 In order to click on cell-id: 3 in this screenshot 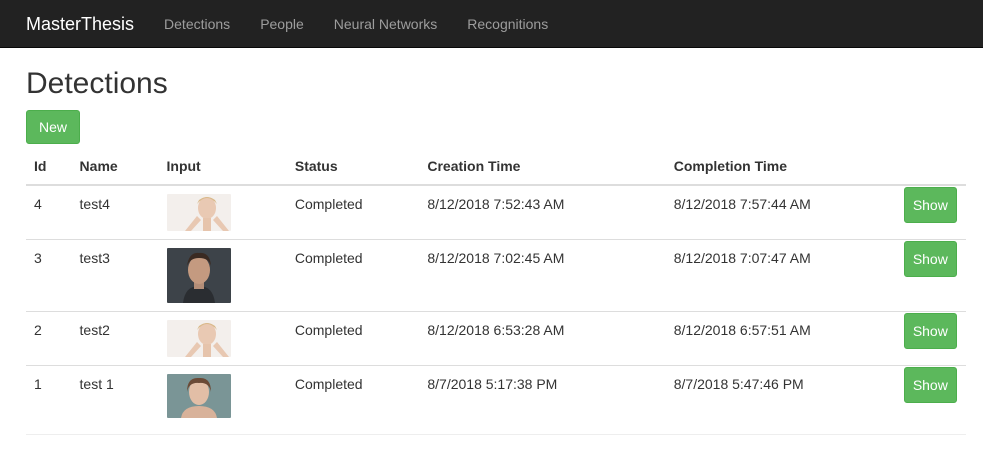, I will do `click(49, 275)`.